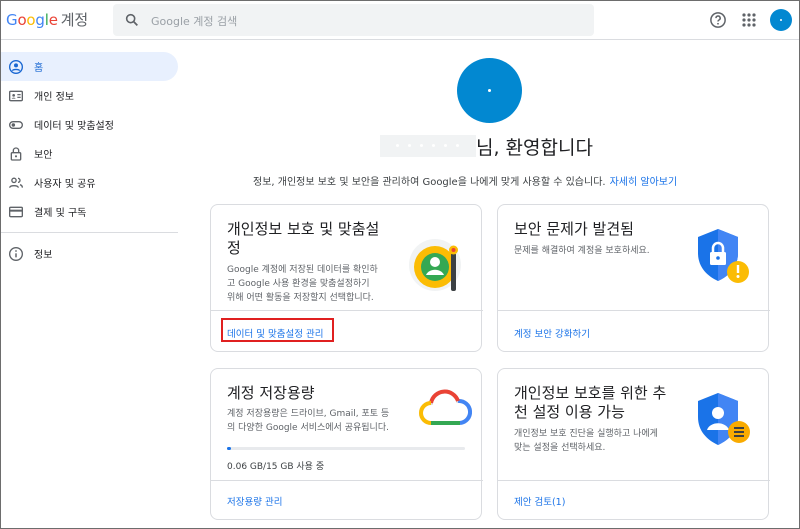  What do you see at coordinates (586, 441) in the screenshot?
I see `card-description: 개인정보 보호 진단을 실행하고 나에게 맞는 설정을 선택하세요.` at bounding box center [586, 441].